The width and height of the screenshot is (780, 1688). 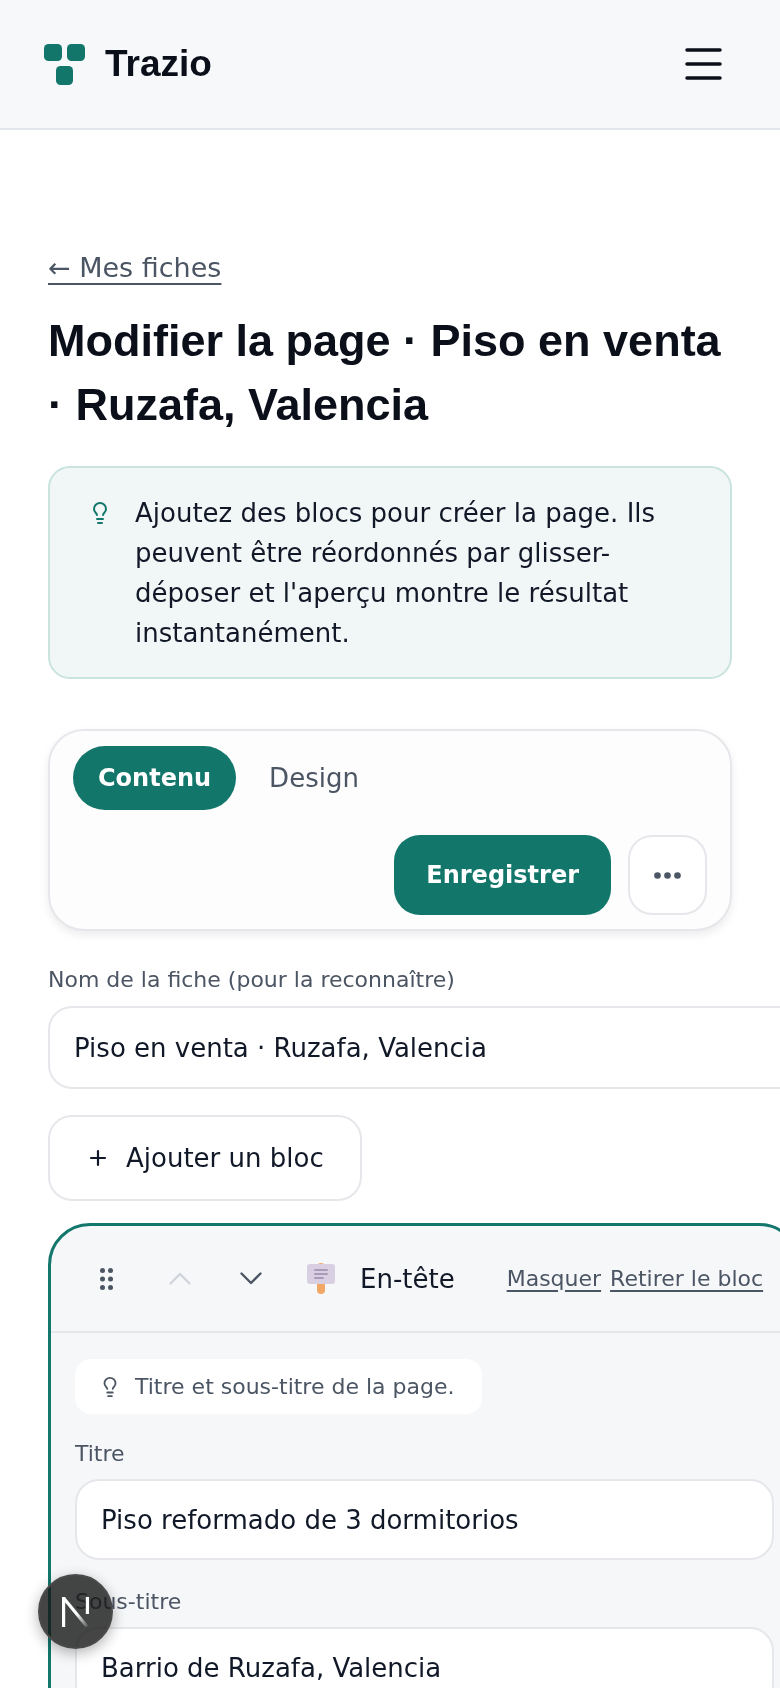 What do you see at coordinates (100, 1454) in the screenshot?
I see `field-label: Titre` at bounding box center [100, 1454].